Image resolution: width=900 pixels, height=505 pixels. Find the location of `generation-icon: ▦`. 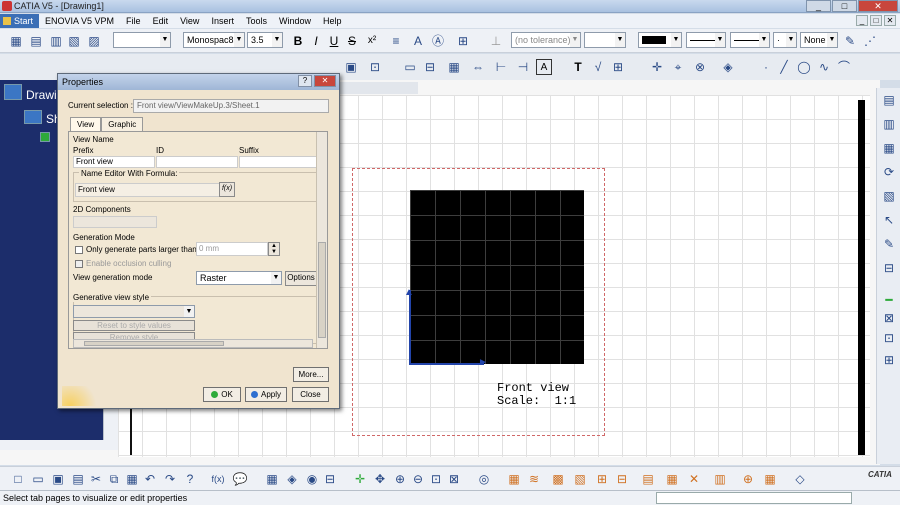

generation-icon: ▦ is located at coordinates (672, 479).